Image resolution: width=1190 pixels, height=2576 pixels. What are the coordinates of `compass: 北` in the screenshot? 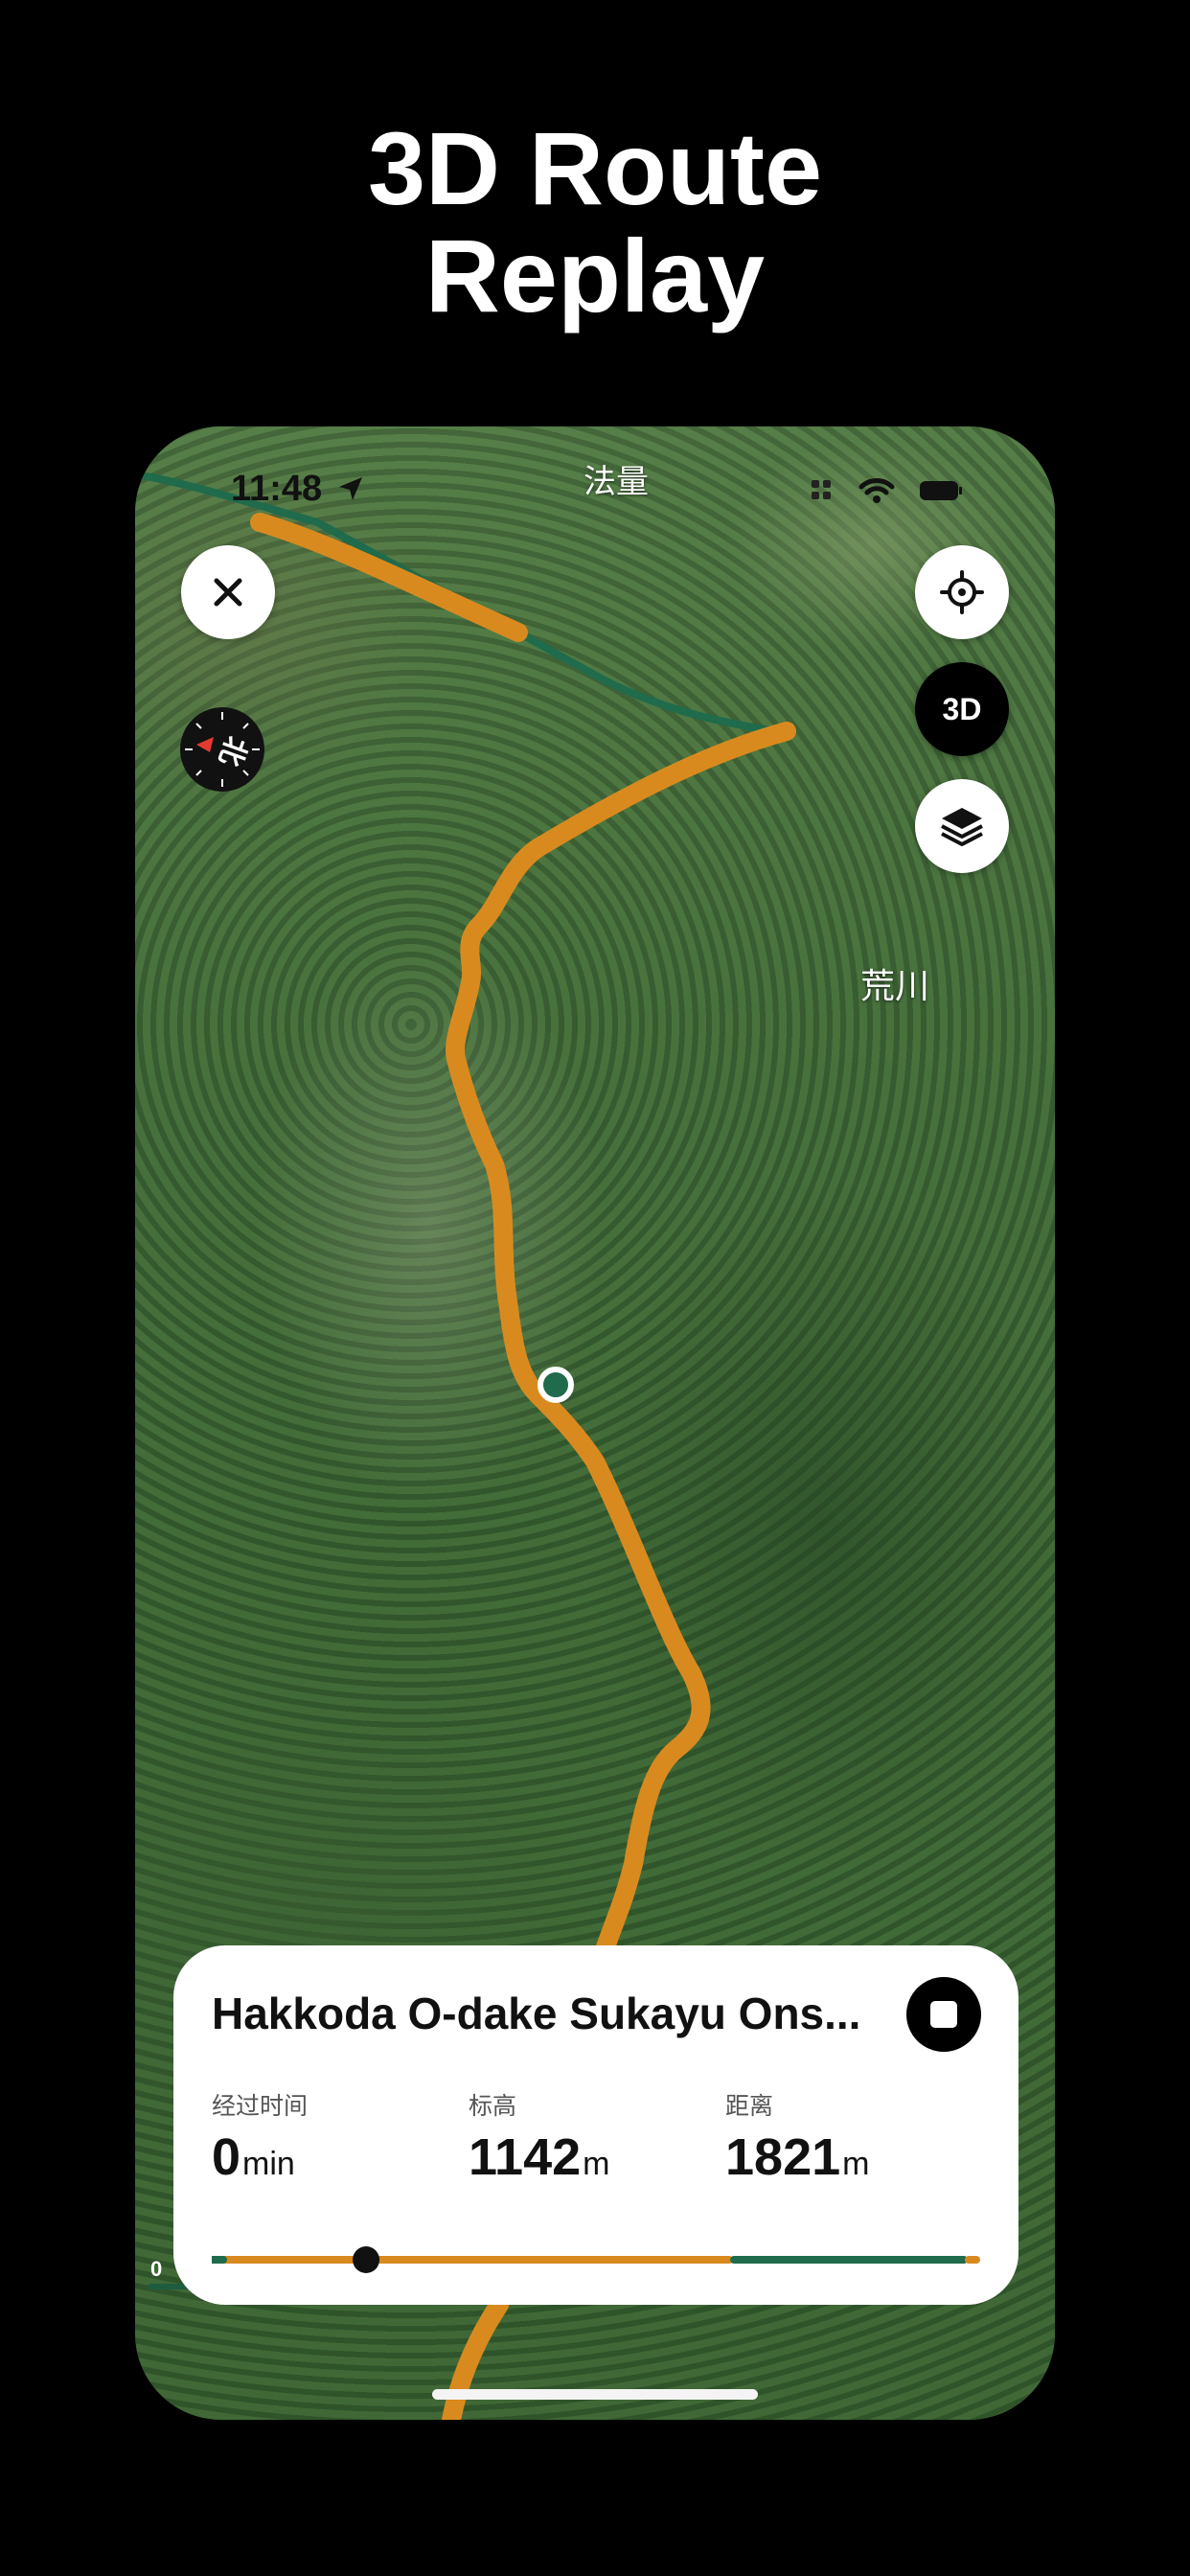 It's located at (222, 749).